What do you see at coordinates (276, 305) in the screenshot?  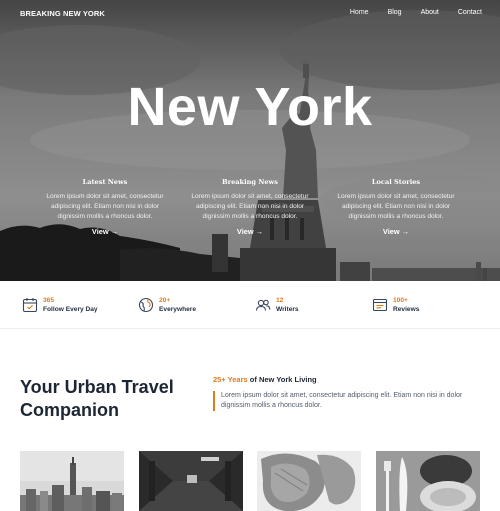 I see `stat-writers: 12 Writers` at bounding box center [276, 305].